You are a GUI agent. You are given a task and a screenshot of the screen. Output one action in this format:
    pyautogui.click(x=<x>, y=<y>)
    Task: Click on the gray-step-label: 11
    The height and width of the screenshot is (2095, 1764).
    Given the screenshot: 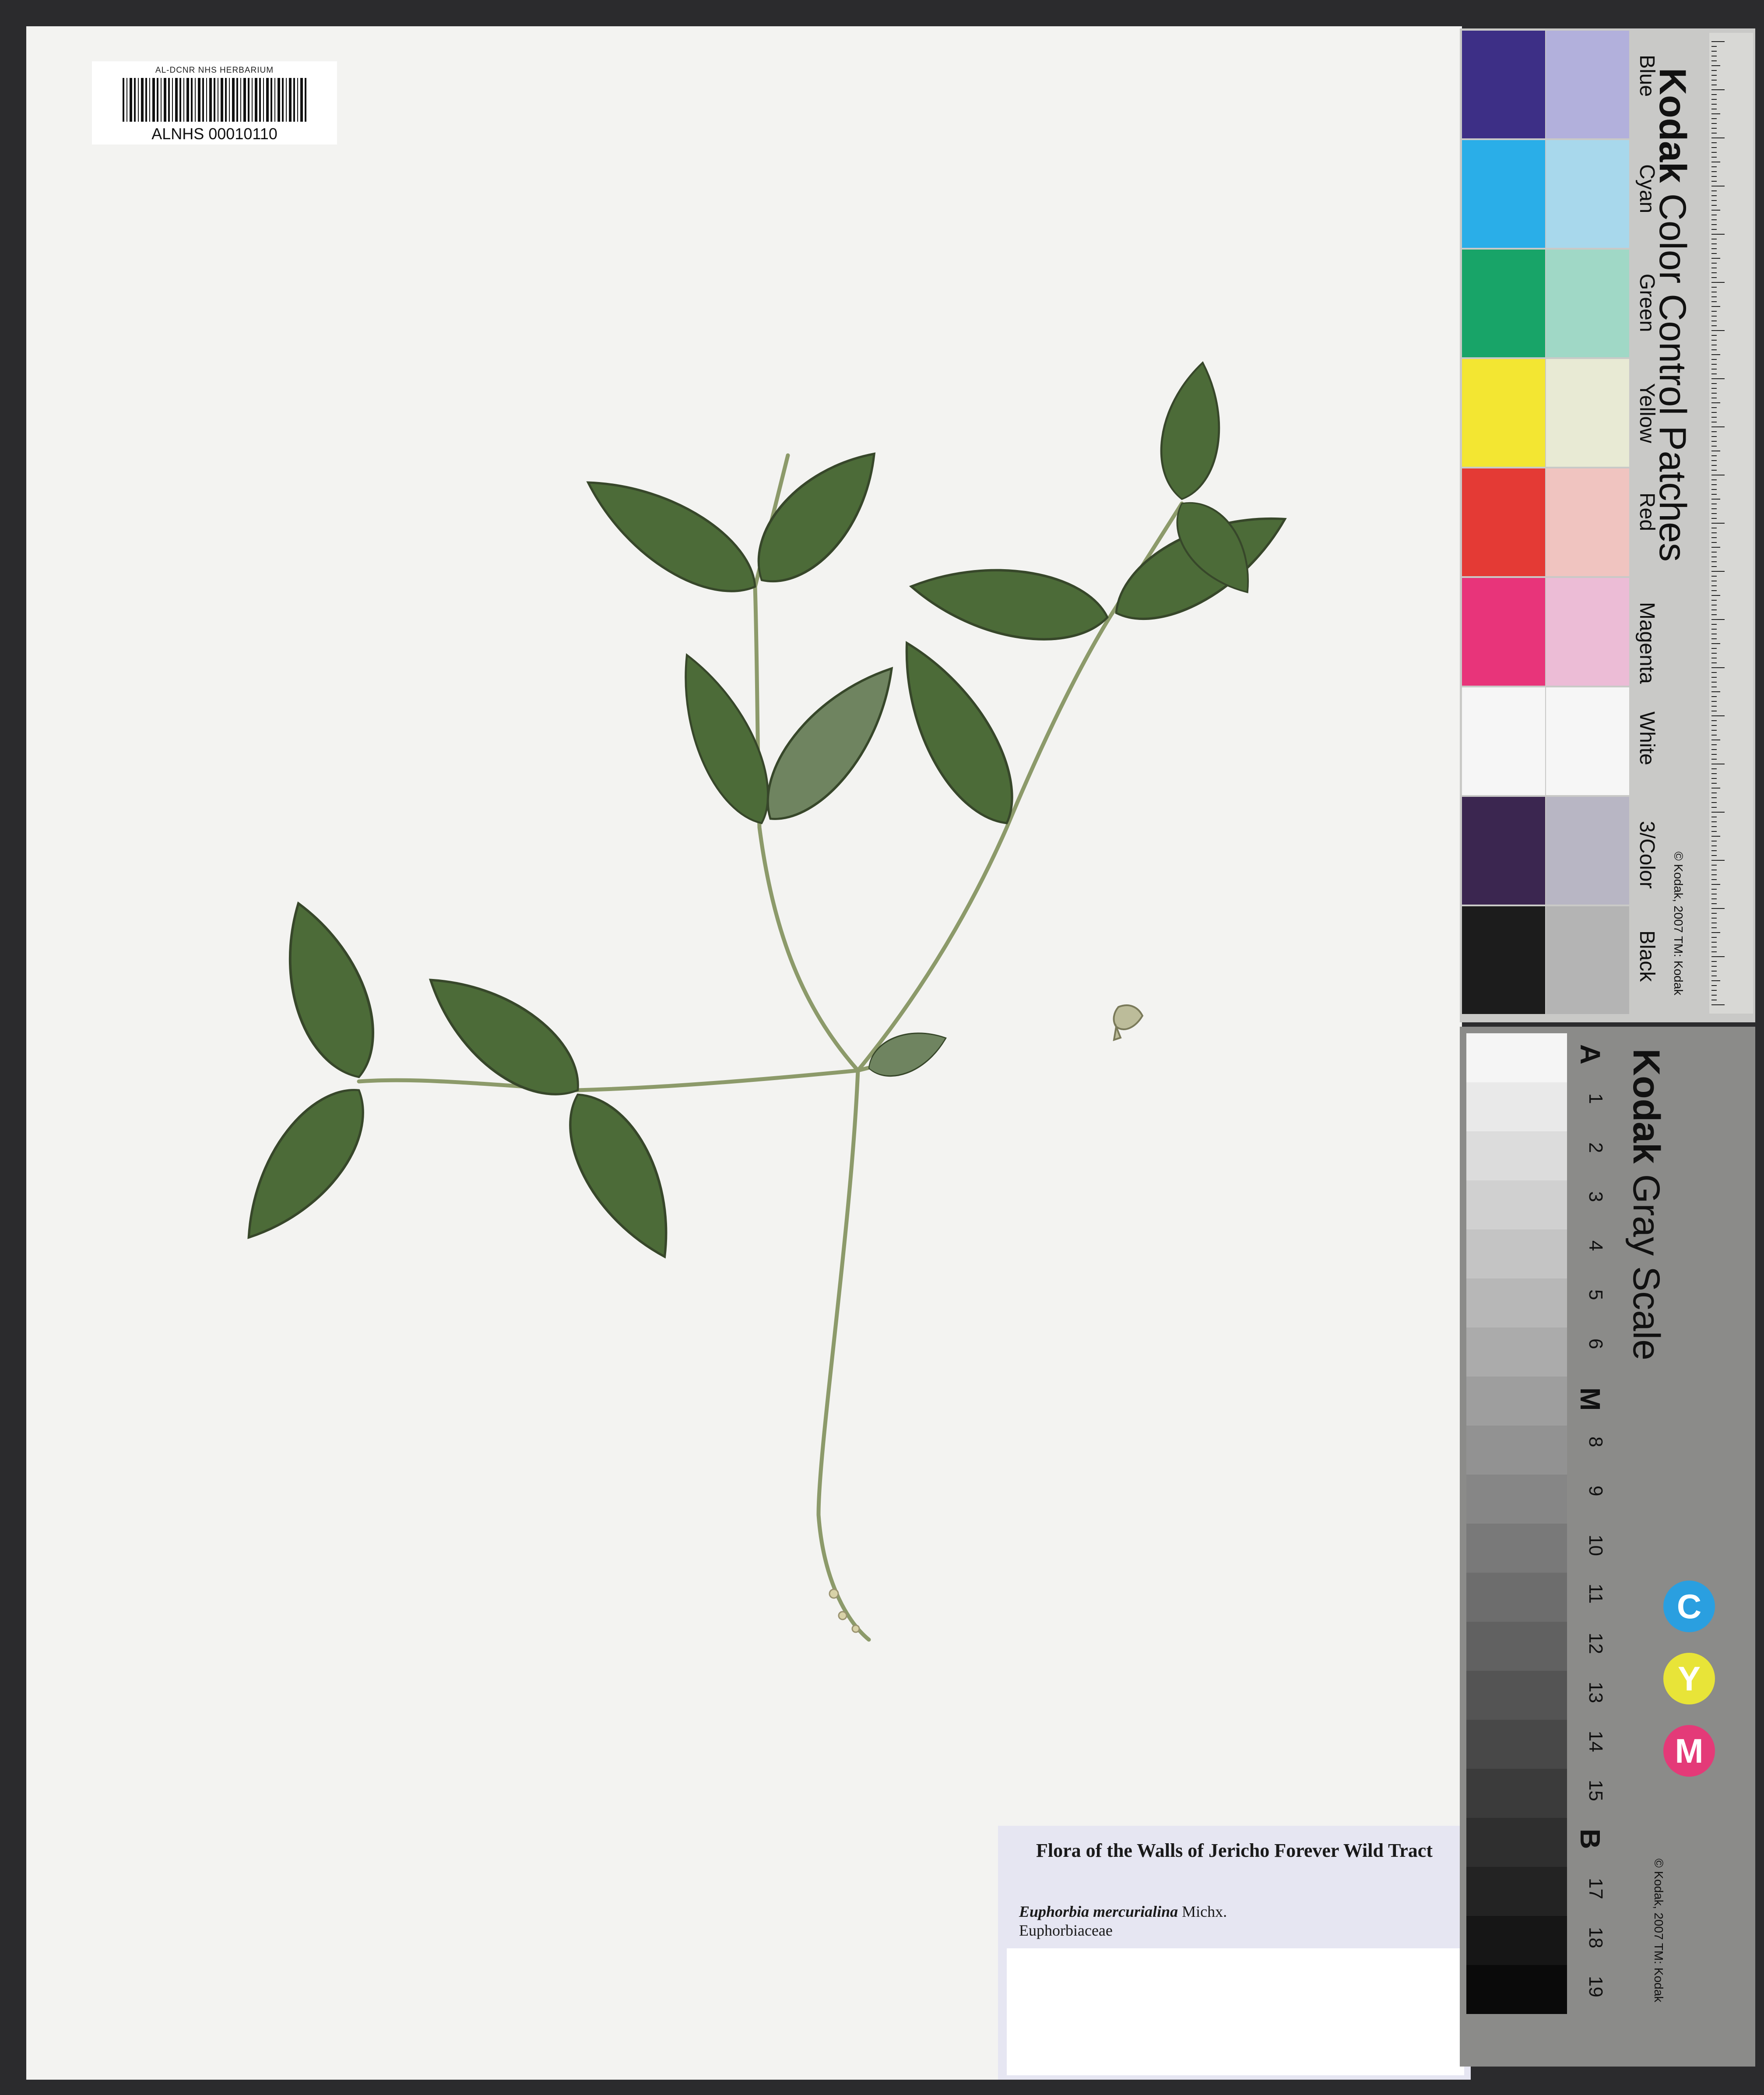 What is the action you would take?
    pyautogui.click(x=1596, y=1594)
    